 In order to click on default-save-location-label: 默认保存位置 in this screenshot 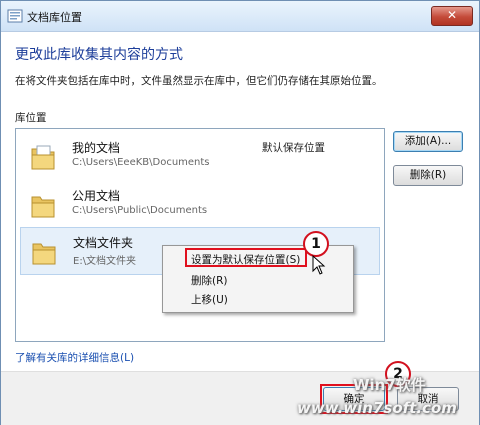, I will do `click(293, 148)`.